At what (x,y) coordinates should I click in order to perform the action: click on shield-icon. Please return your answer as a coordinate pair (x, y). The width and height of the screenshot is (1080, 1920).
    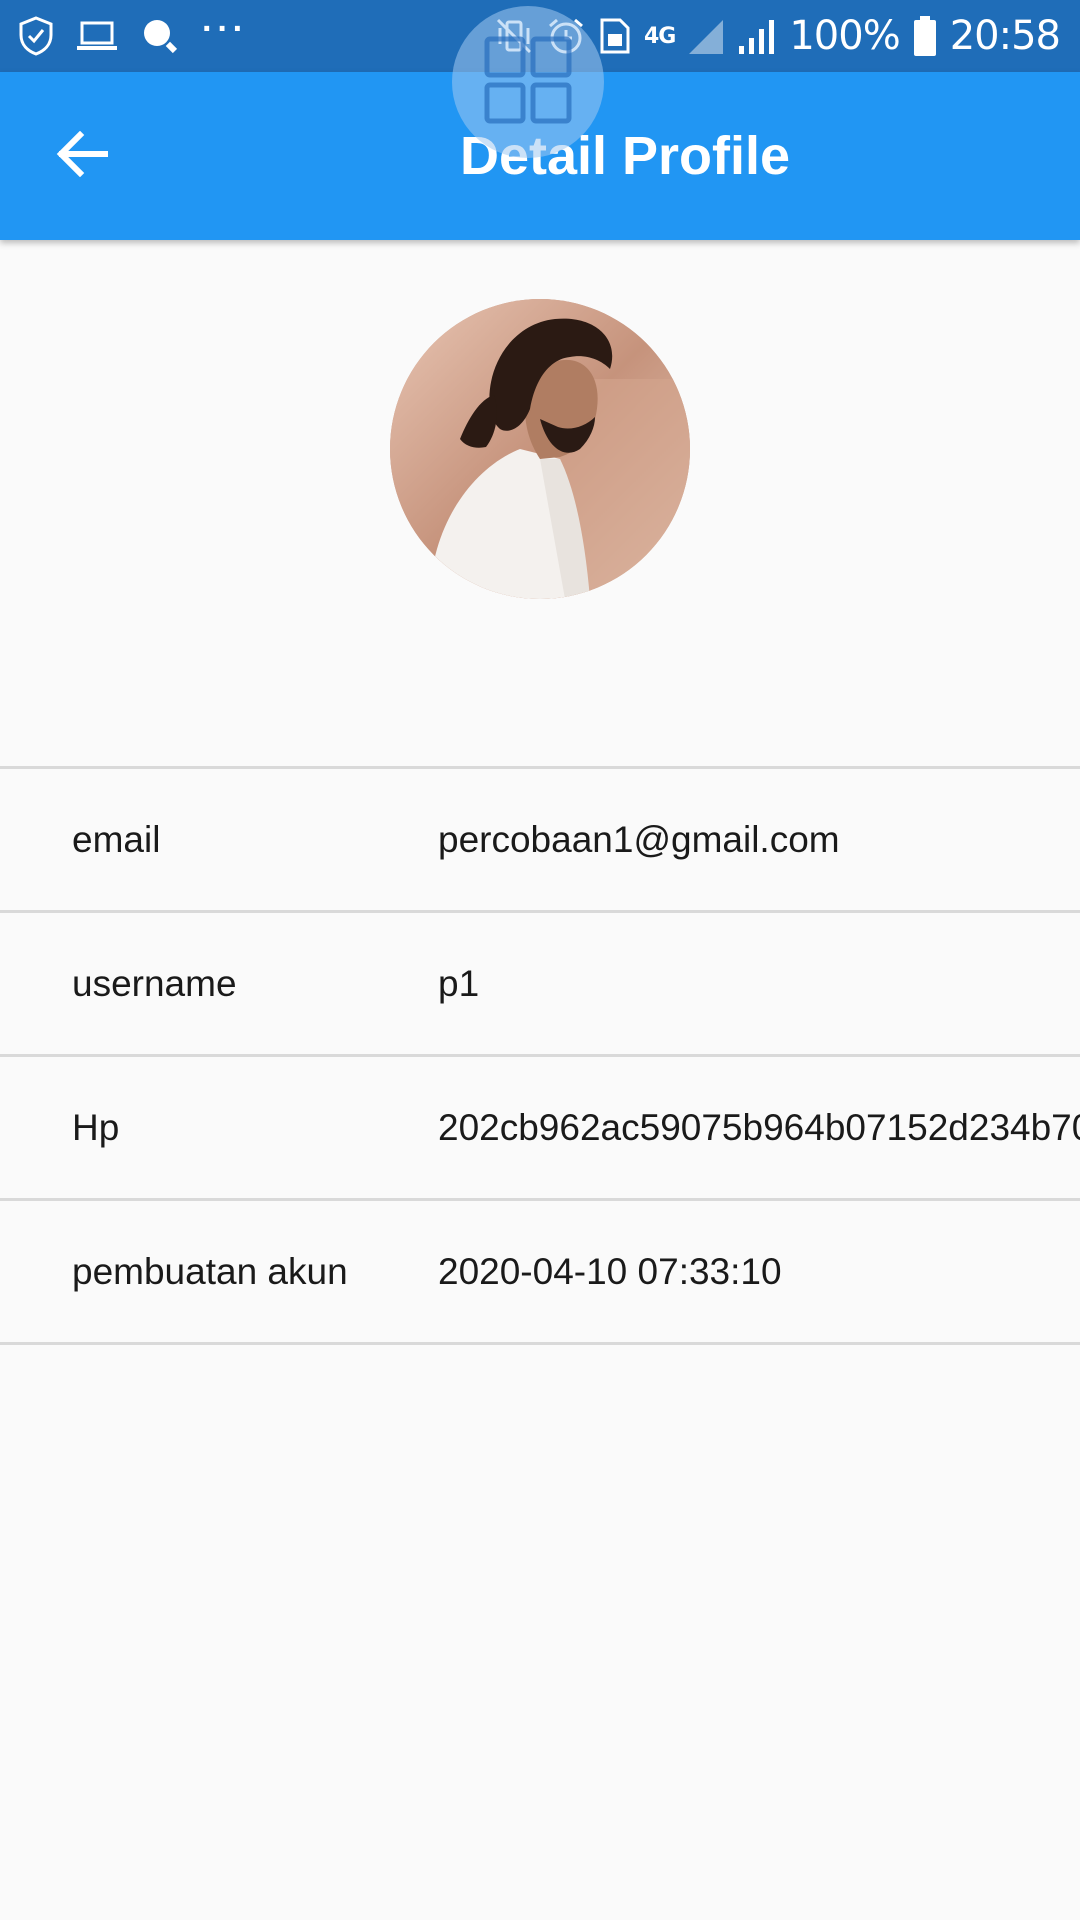
    Looking at the image, I should click on (36, 36).